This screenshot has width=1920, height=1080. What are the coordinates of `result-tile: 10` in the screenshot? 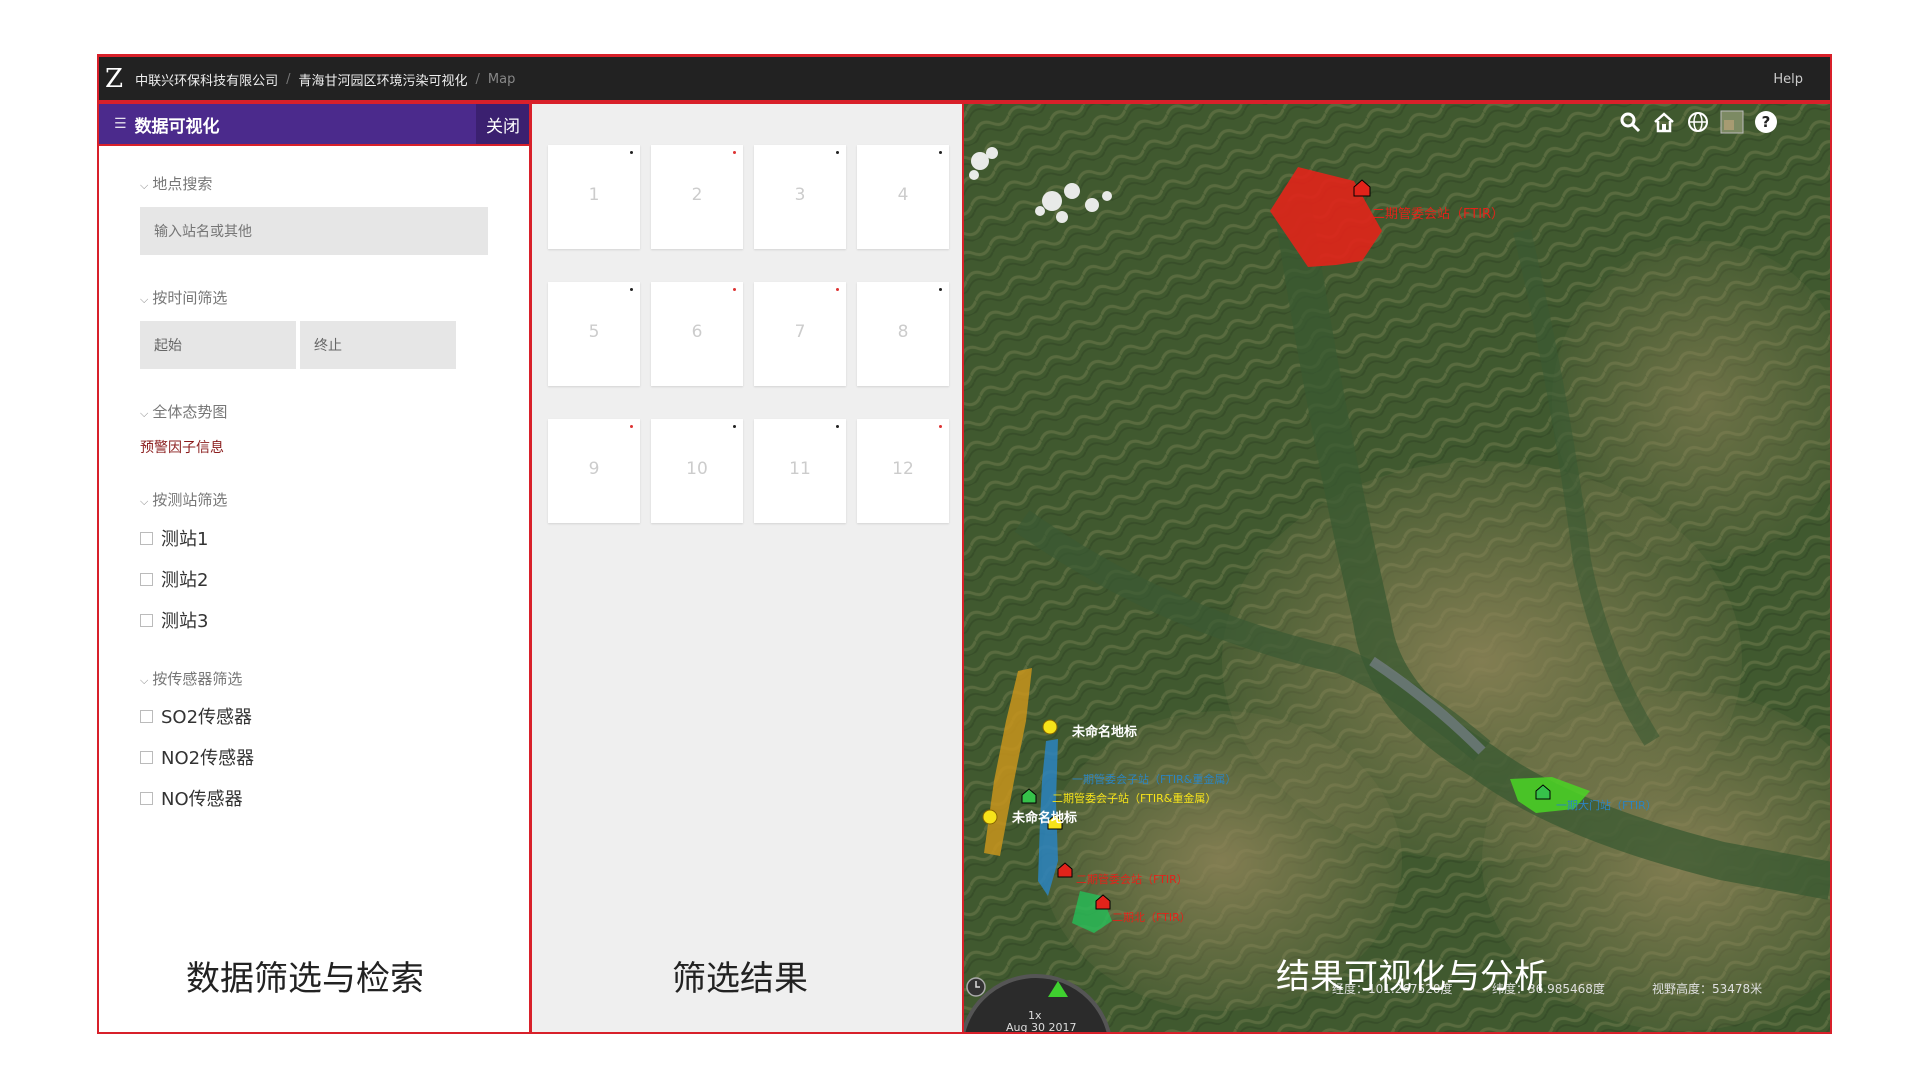 It's located at (697, 471).